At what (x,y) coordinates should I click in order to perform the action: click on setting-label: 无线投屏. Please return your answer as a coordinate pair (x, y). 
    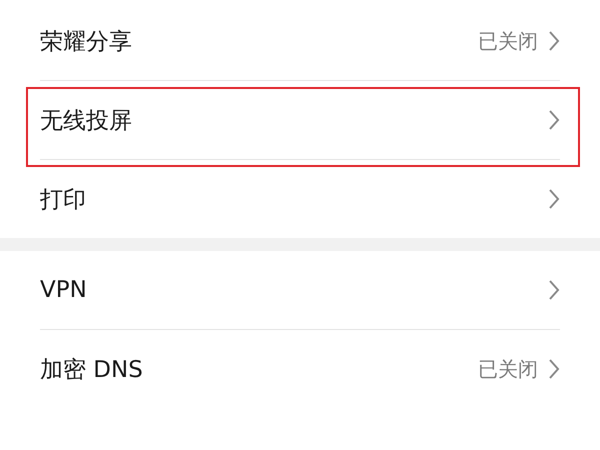
    Looking at the image, I should click on (294, 120).